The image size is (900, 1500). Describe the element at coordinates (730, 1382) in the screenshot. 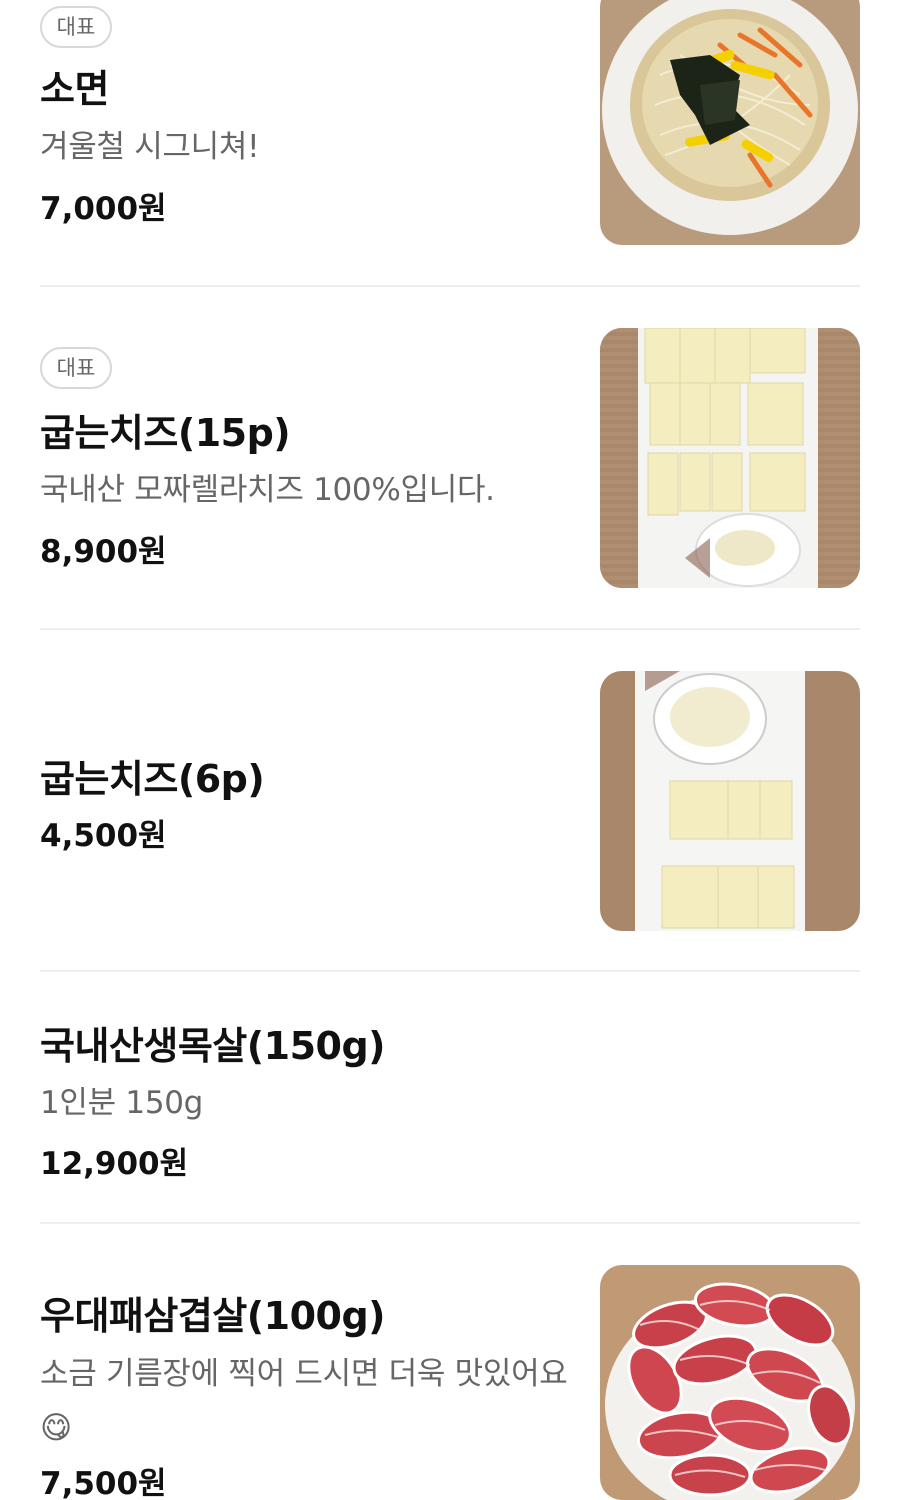

I see `pork-belly-photo` at that location.